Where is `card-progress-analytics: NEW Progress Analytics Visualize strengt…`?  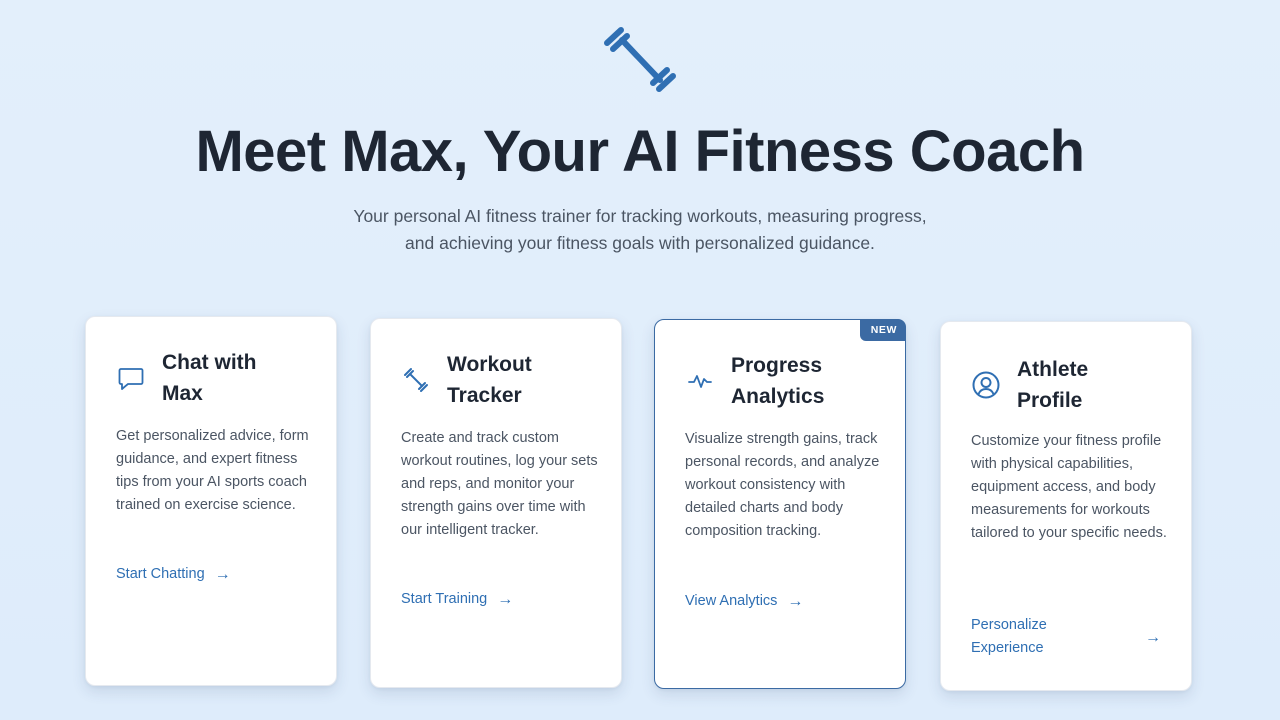 card-progress-analytics: NEW Progress Analytics Visualize strengt… is located at coordinates (780, 504).